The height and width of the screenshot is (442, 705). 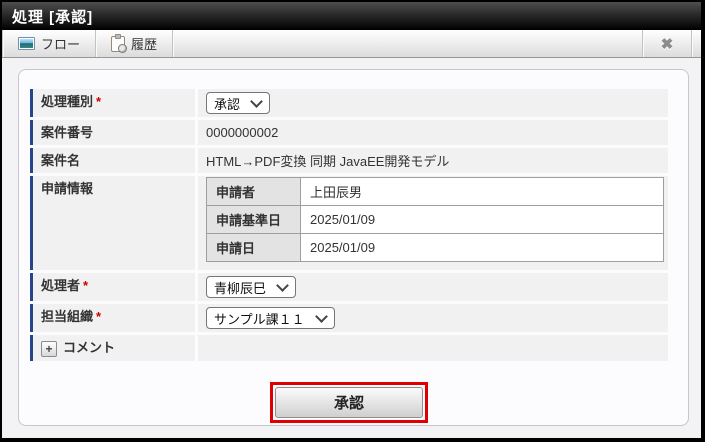 What do you see at coordinates (112, 160) in the screenshot?
I see `case-name-label: 案件名` at bounding box center [112, 160].